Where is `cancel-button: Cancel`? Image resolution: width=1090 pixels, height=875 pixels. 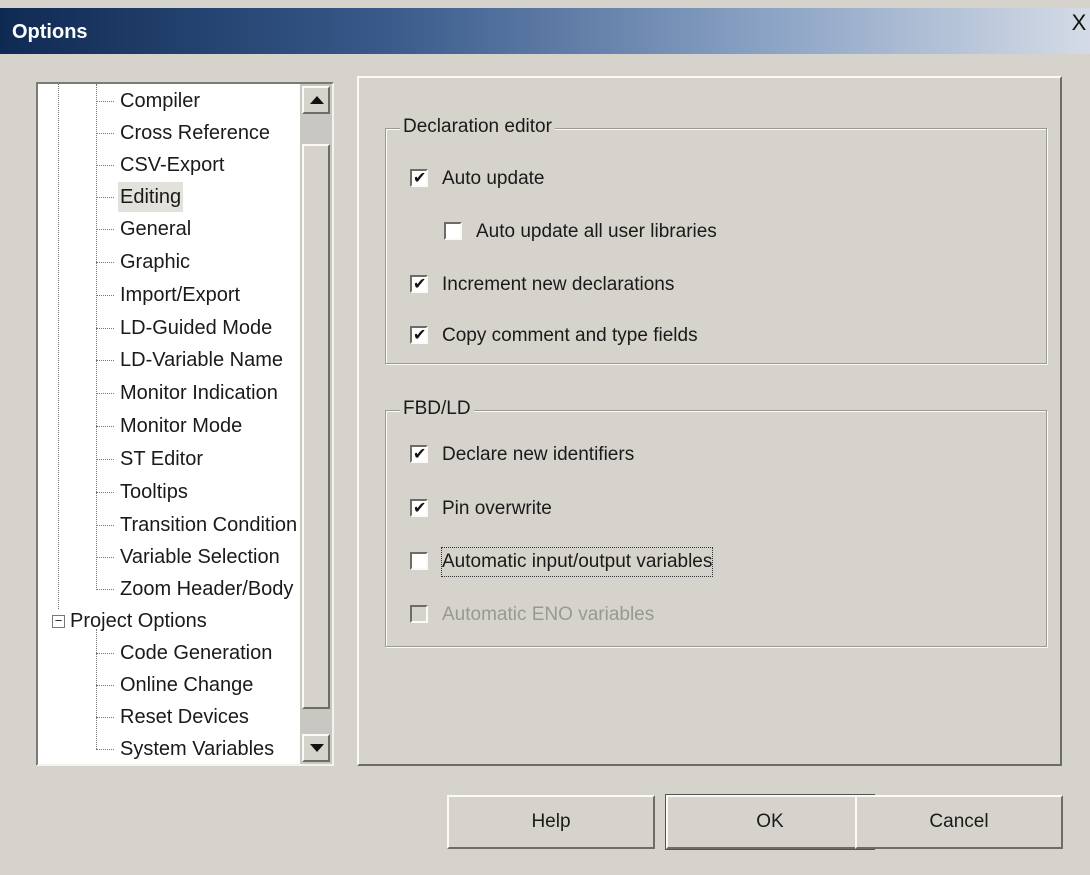
cancel-button: Cancel is located at coordinates (959, 822).